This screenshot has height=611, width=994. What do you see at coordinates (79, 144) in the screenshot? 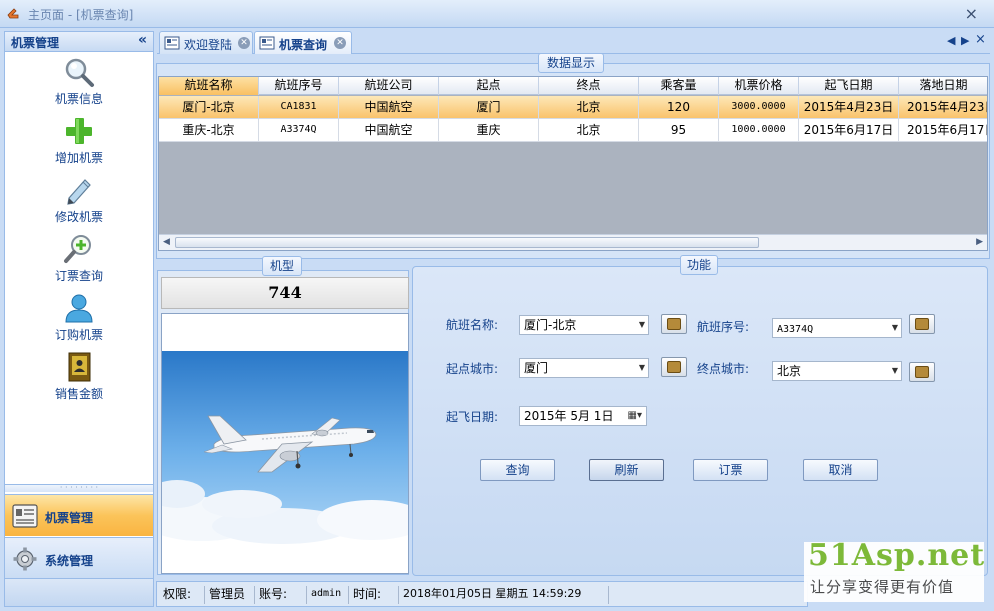
I see `nav-item-add-ticket: 增加机票` at bounding box center [79, 144].